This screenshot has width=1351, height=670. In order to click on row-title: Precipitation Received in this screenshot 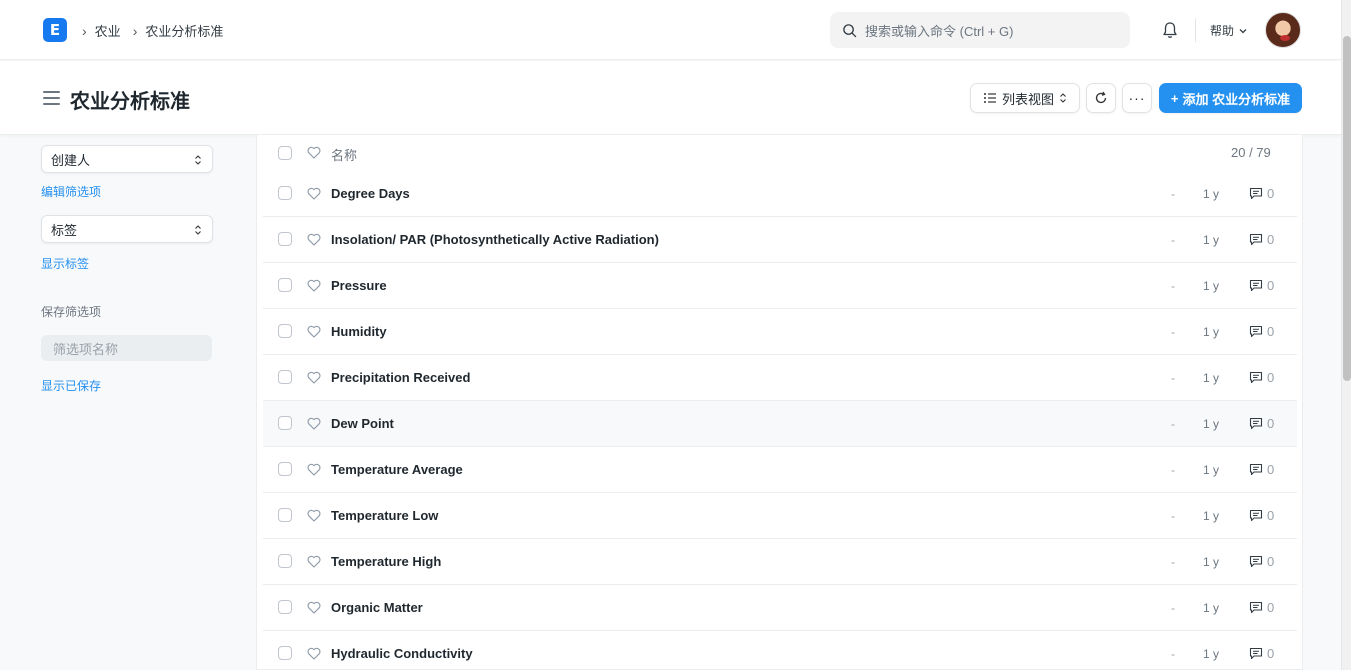, I will do `click(400, 377)`.